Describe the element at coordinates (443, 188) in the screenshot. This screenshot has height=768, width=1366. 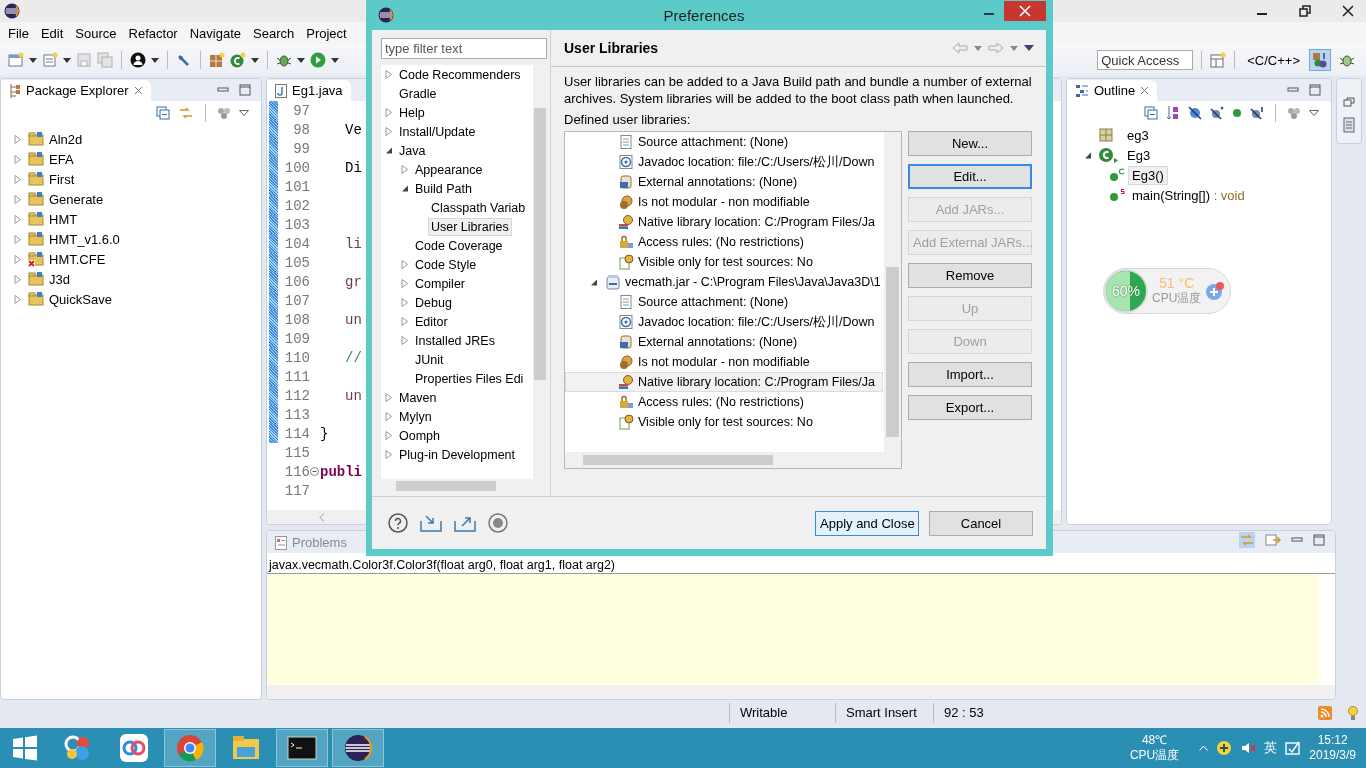
I see `tree-item: Build Path` at that location.